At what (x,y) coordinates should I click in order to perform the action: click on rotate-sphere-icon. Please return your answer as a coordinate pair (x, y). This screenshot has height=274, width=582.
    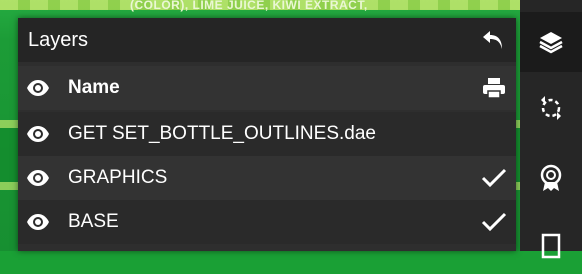
    Looking at the image, I should click on (551, 108).